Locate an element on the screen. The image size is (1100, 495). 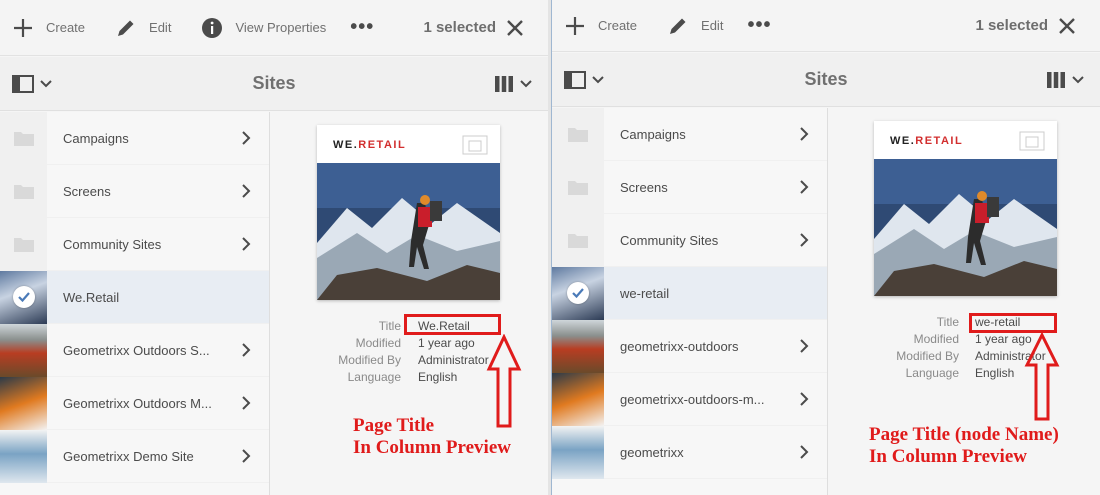
list-item: geometrixx-outdoors is located at coordinates (689, 346).